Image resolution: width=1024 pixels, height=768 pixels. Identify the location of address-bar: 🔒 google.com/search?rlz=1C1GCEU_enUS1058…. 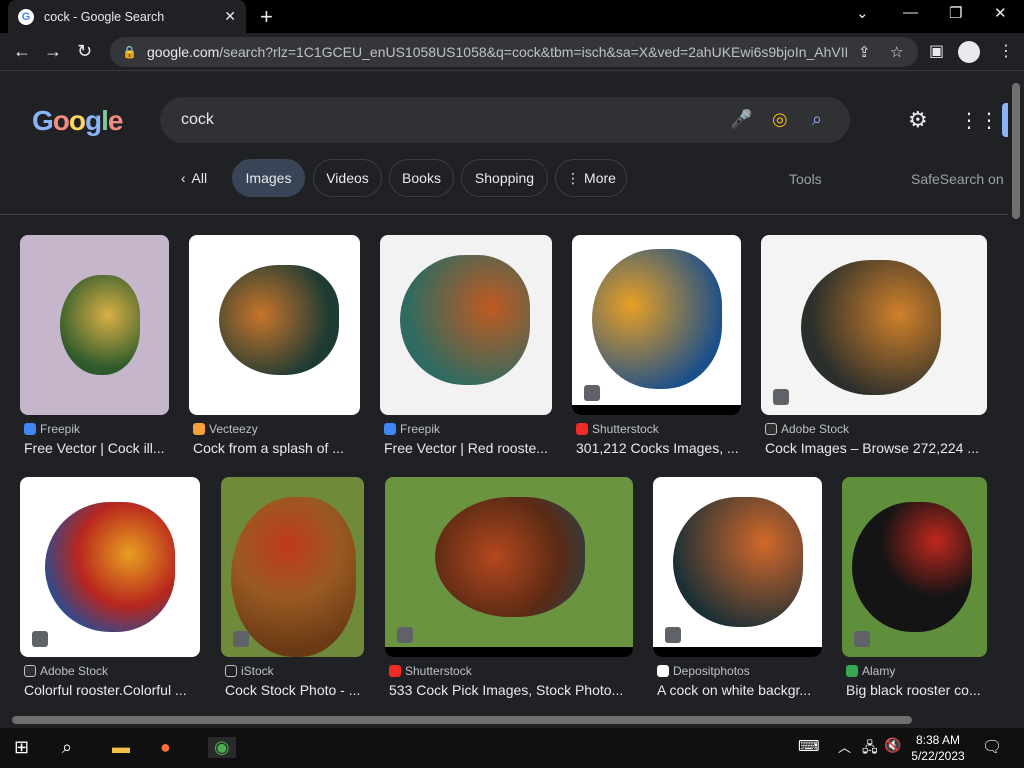
(514, 52).